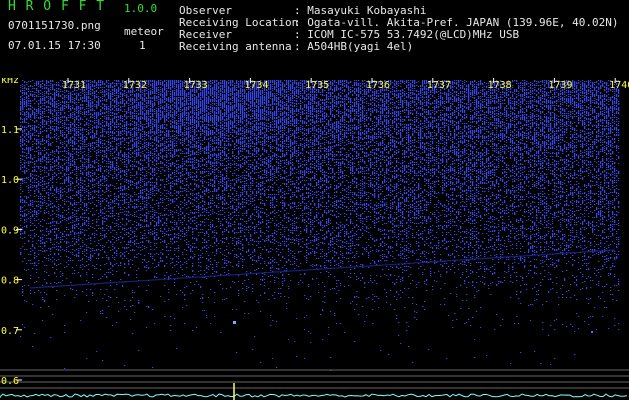  I want to click on info-value-antenna: : A504HB(yagi 4el), so click(354, 46).